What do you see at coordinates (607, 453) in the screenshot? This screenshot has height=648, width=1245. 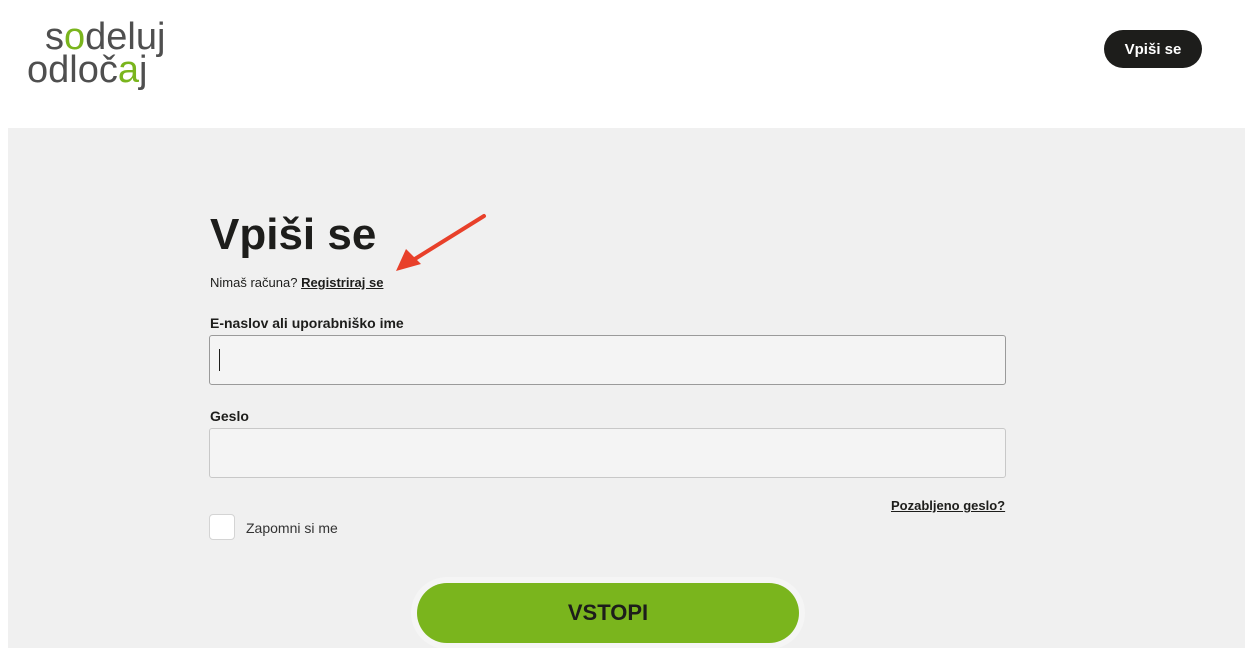 I see `password-input` at bounding box center [607, 453].